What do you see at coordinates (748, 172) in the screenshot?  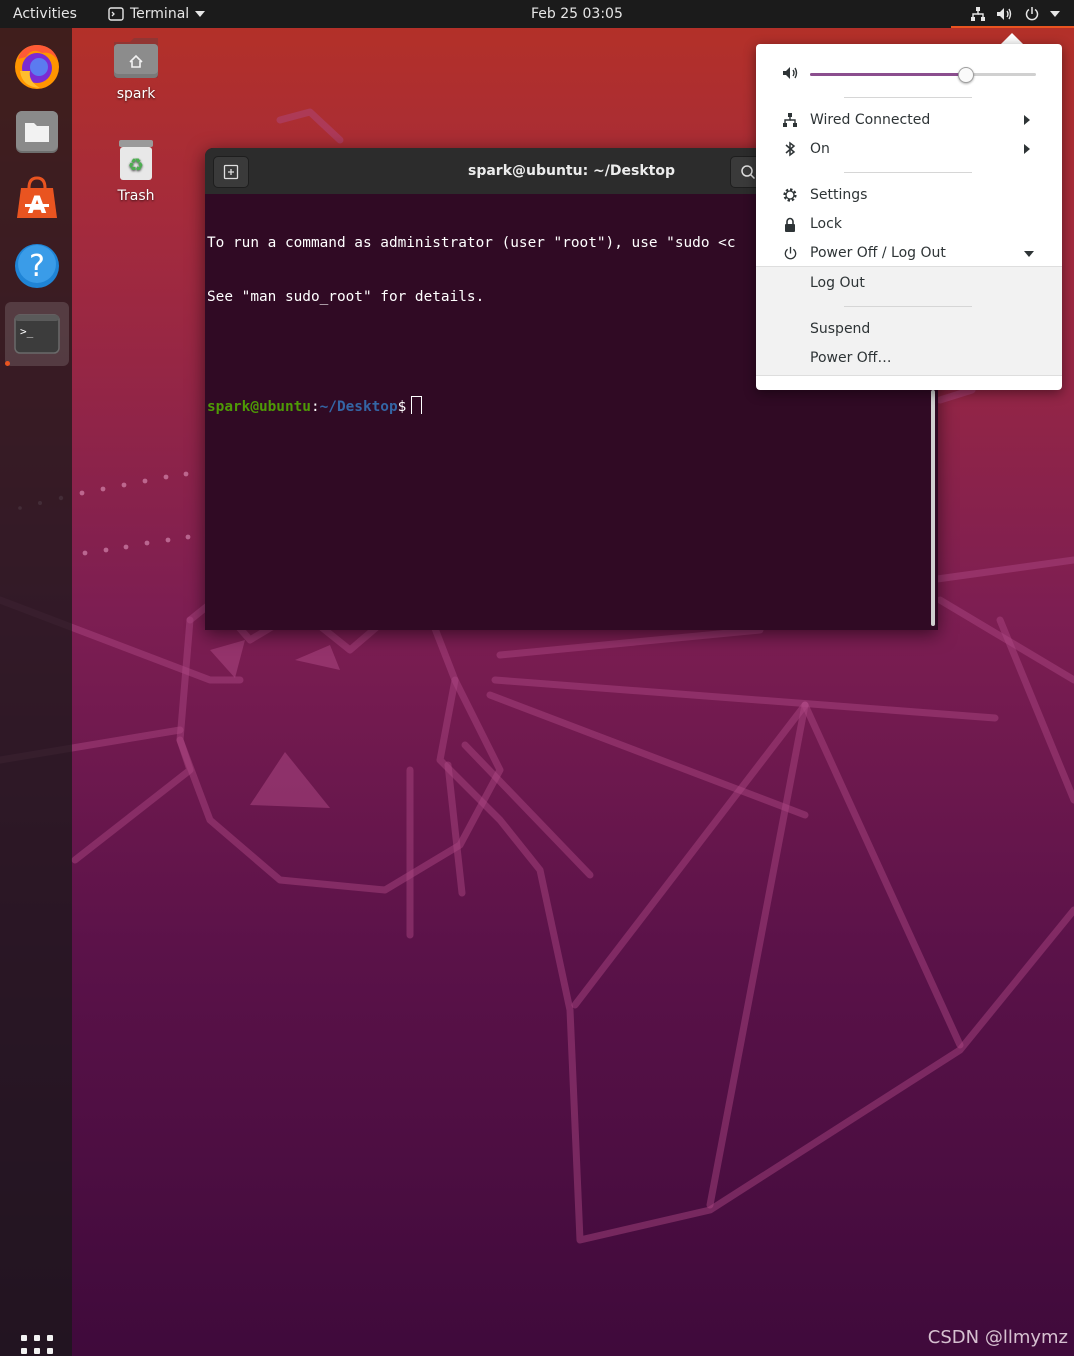 I see `search-icon` at bounding box center [748, 172].